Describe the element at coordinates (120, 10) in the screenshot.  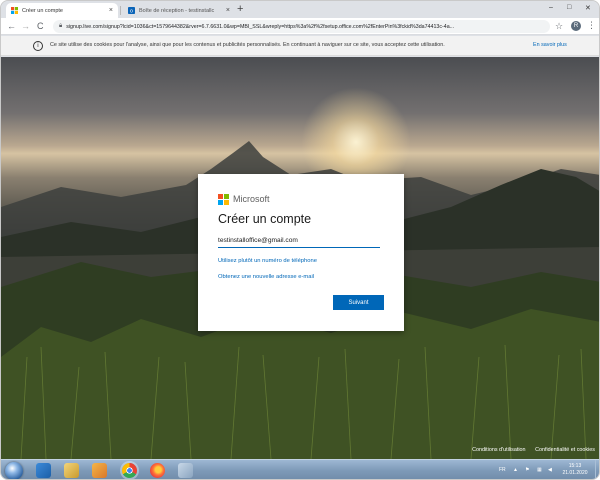
I see `tab-separator` at that location.